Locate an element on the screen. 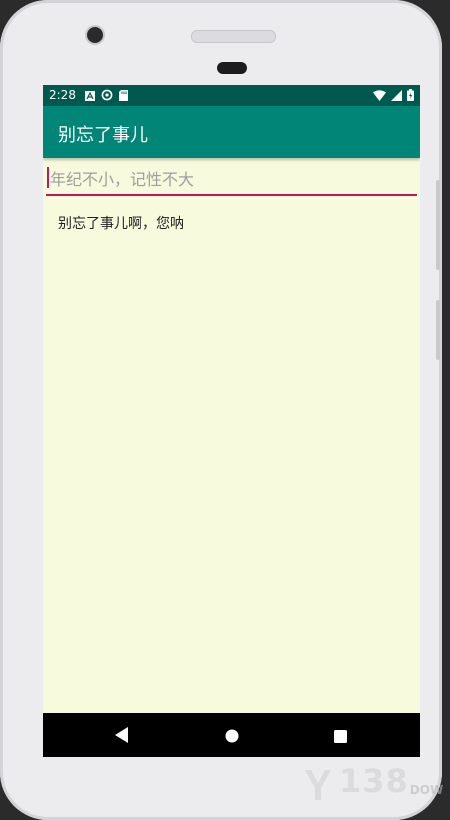 The image size is (450, 820). watermark-text: 138 is located at coordinates (374, 781).